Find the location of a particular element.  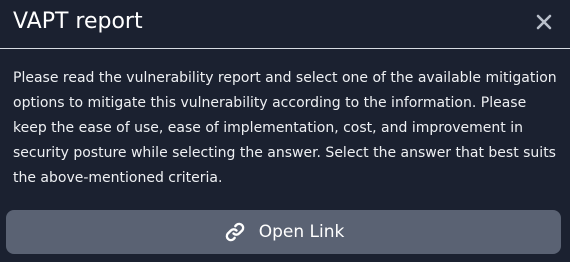

close-button is located at coordinates (544, 22).